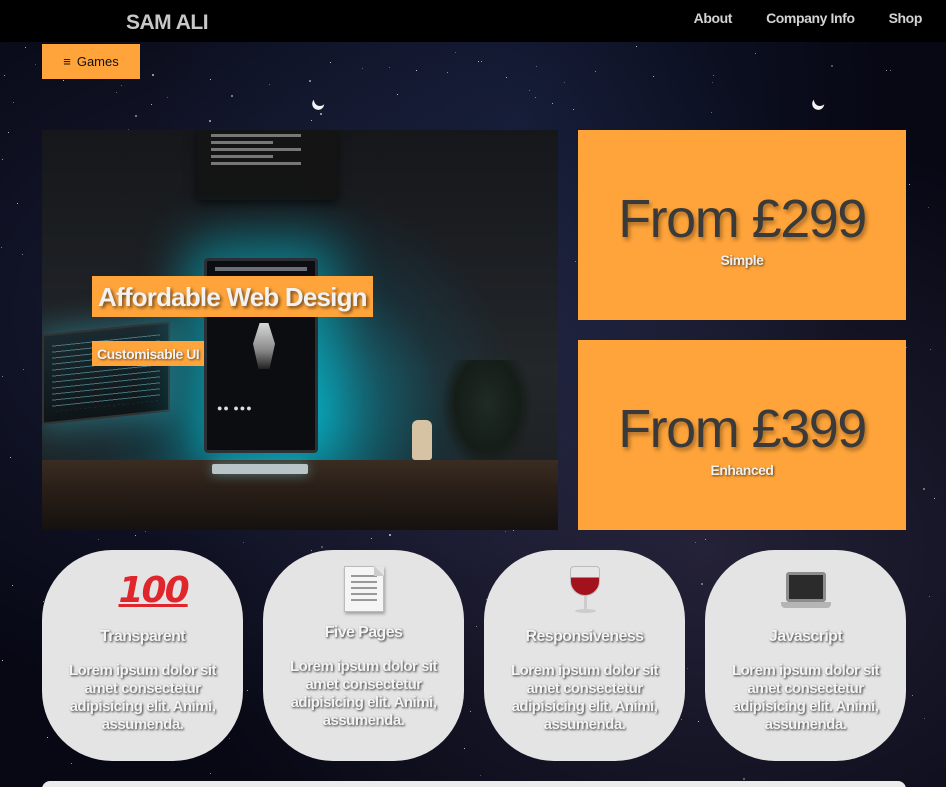  Describe the element at coordinates (167, 23) in the screenshot. I see `brand-logo: SAM ALI` at that location.